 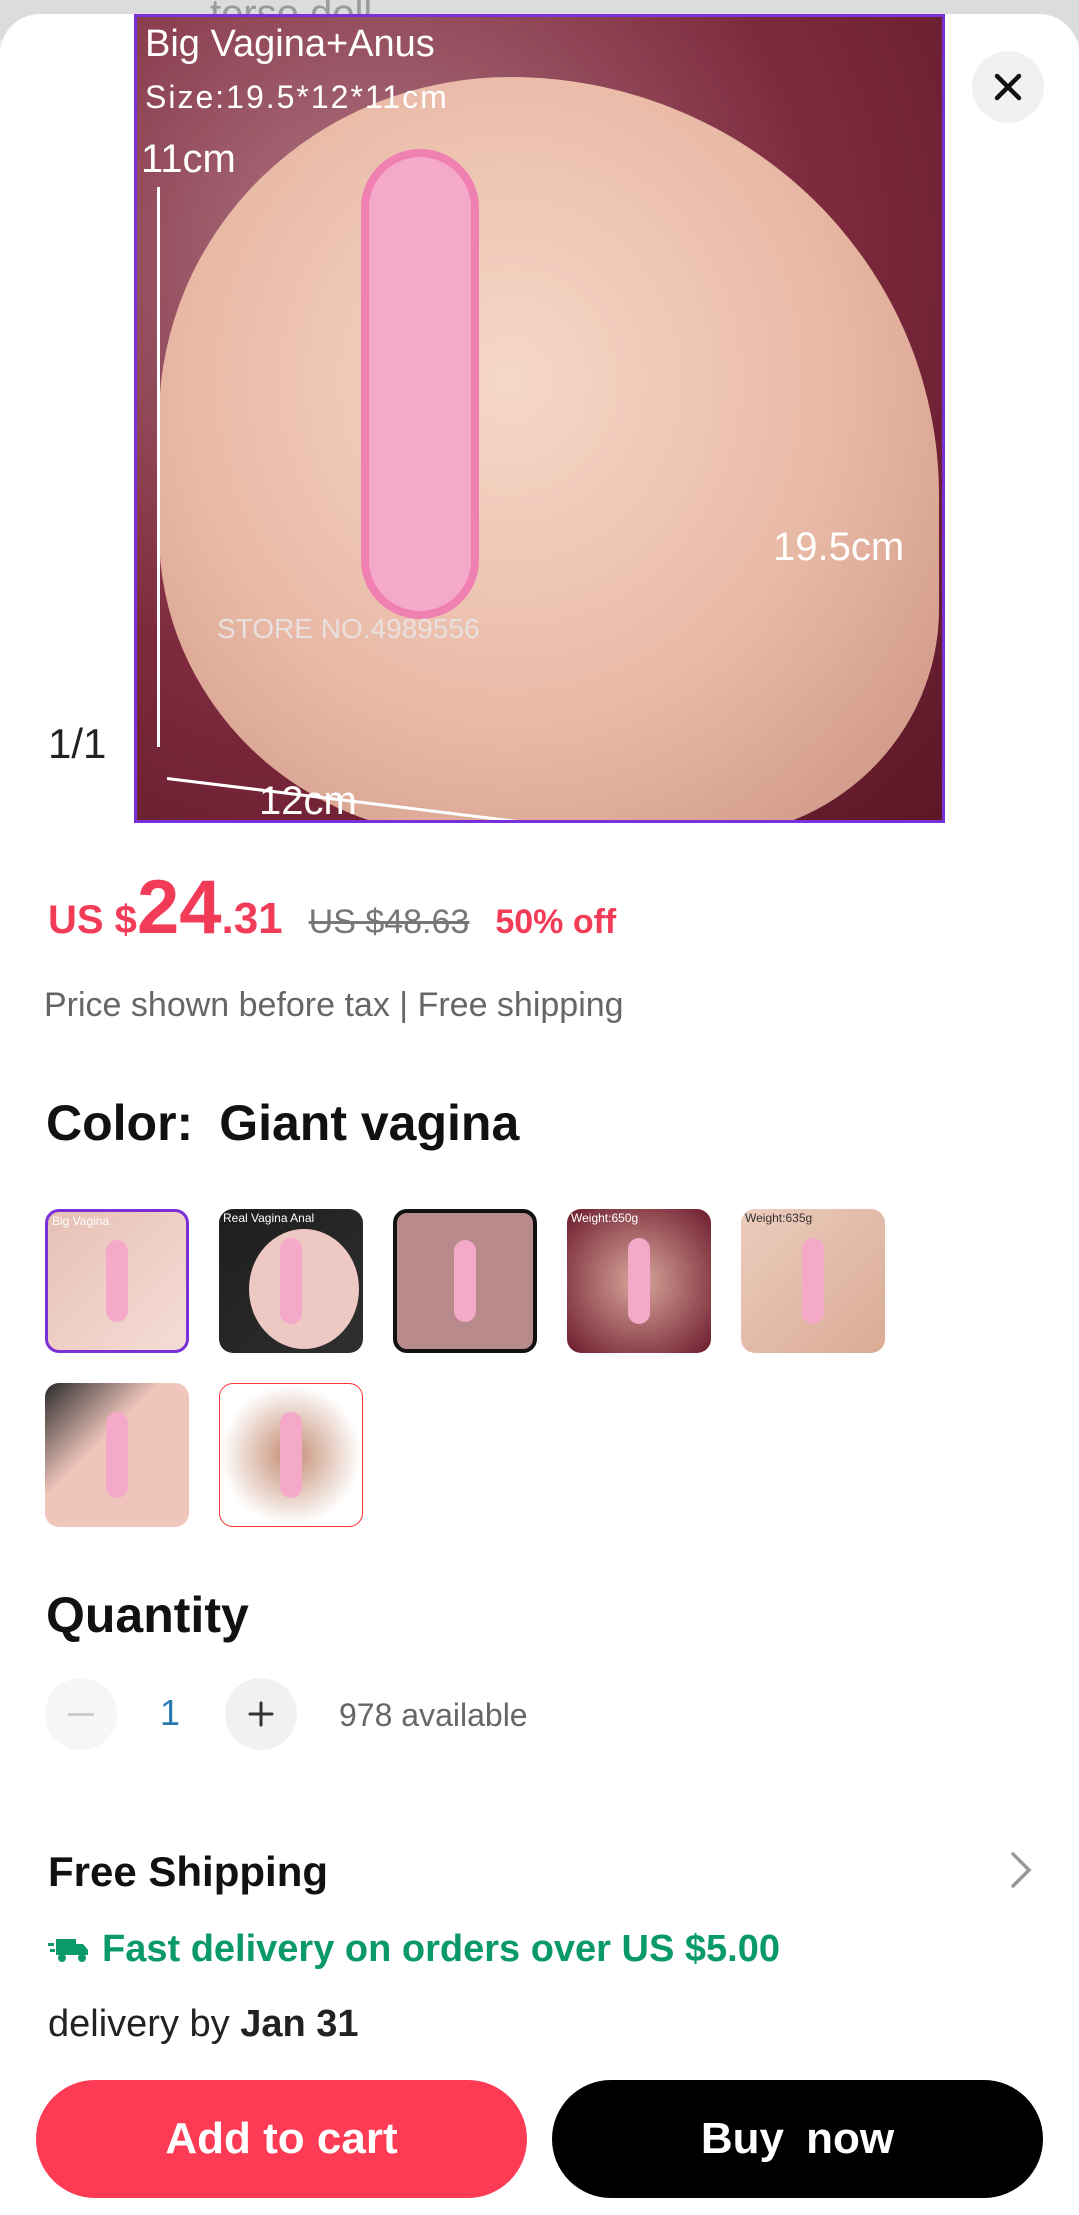 I want to click on quantity-decrease-button, so click(x=81, y=1714).